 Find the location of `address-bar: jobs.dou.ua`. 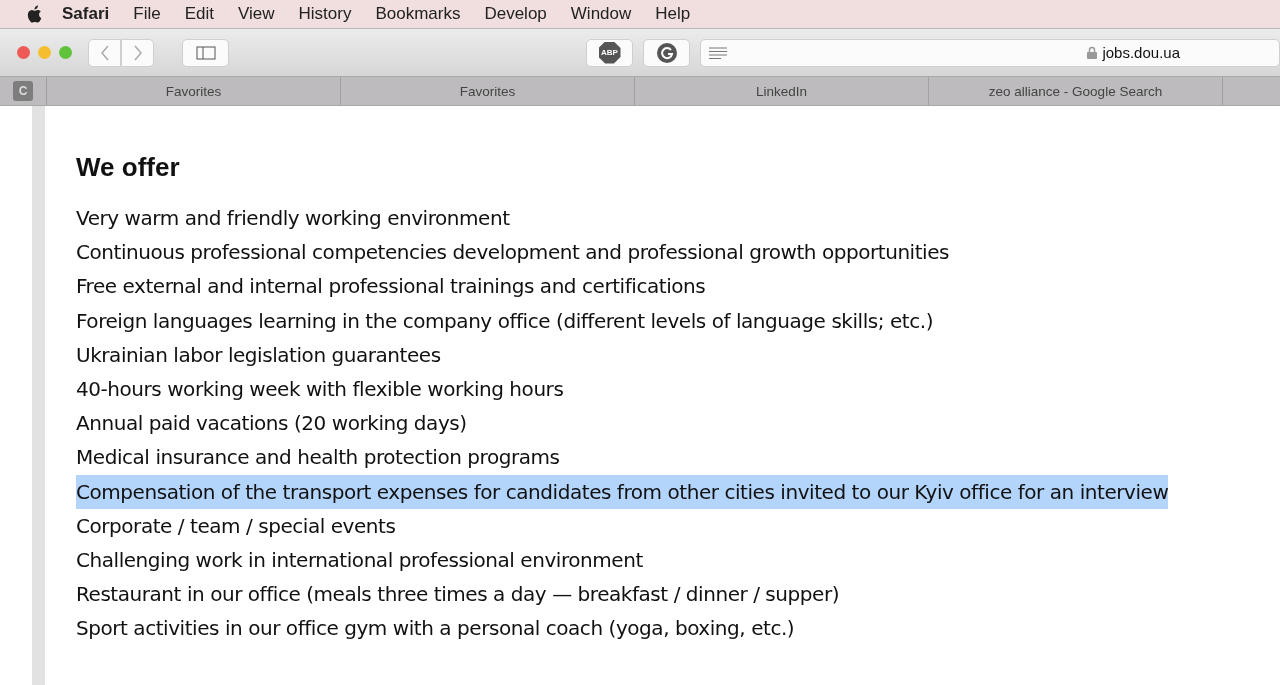

address-bar: jobs.dou.ua is located at coordinates (990, 52).